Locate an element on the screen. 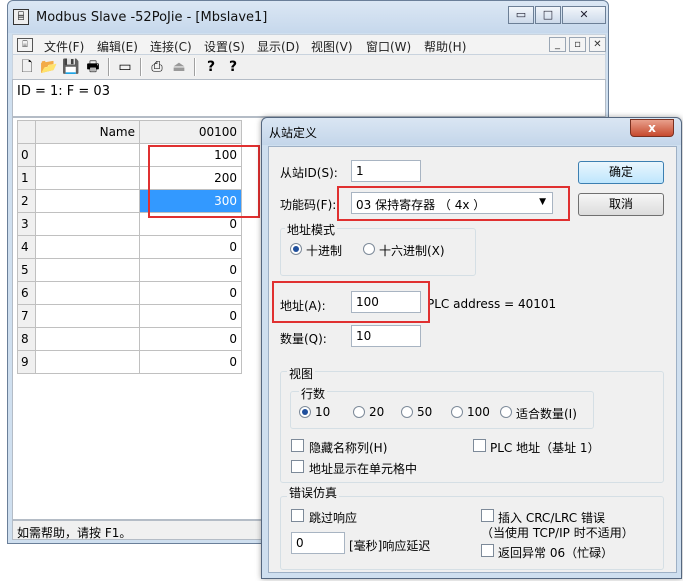  menu-display: 显示(D) is located at coordinates (278, 46).